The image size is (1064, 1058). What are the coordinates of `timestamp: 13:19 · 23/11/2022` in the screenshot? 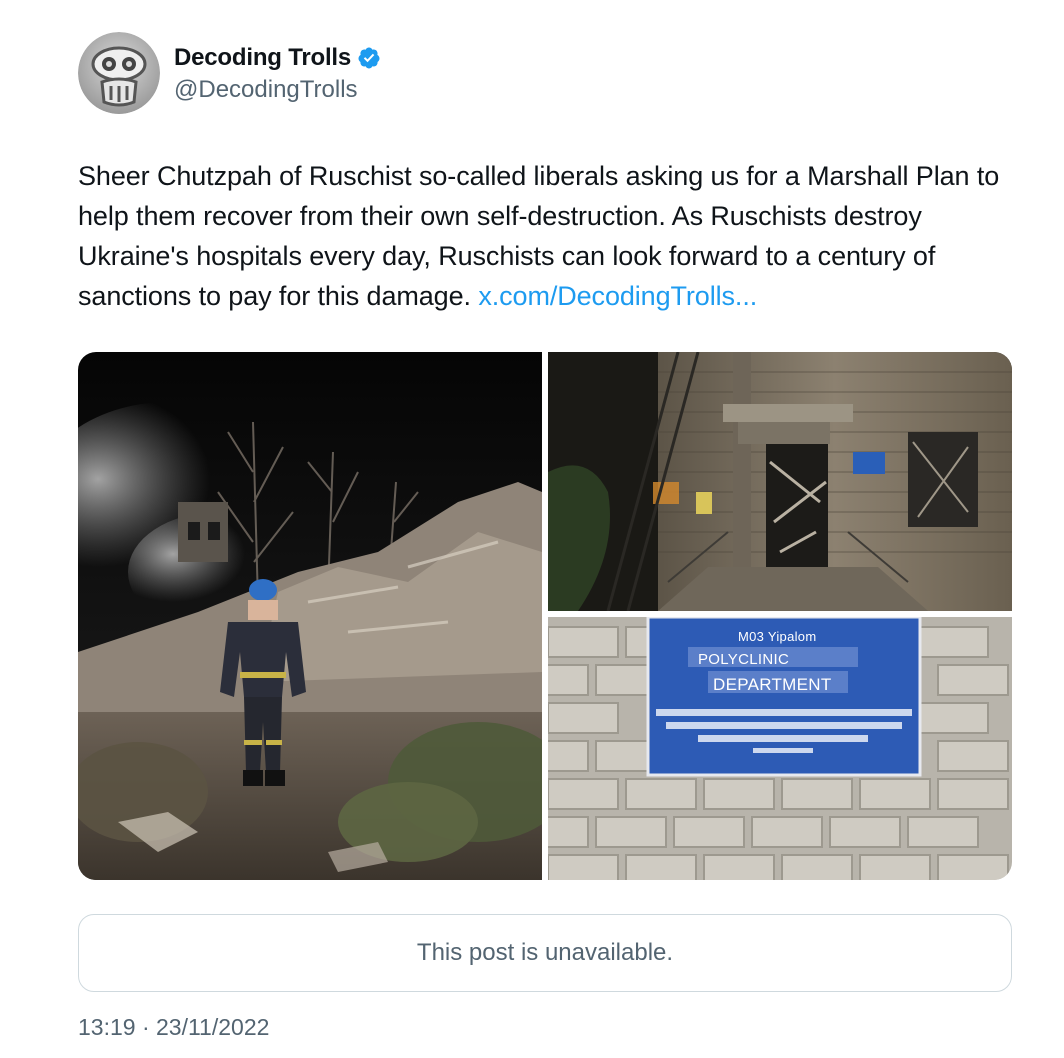 It's located at (173, 1027).